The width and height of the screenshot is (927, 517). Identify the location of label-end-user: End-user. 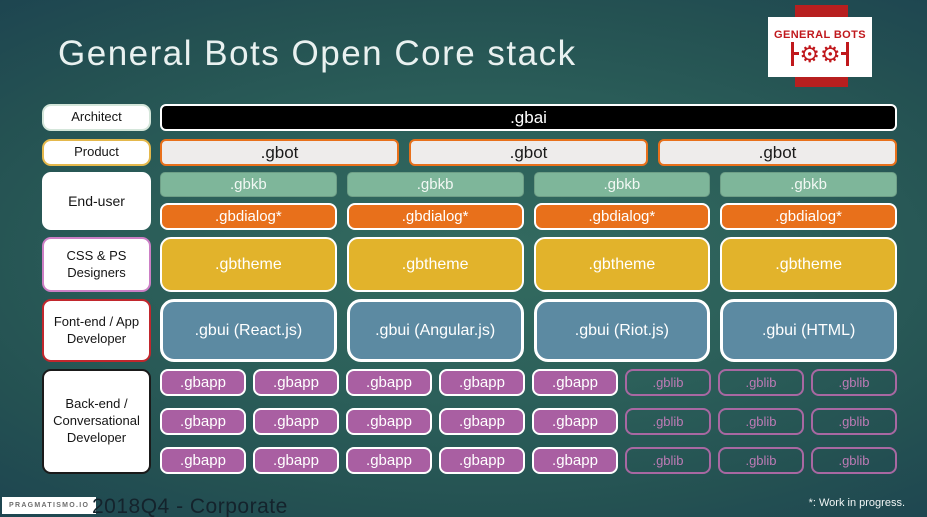
(96, 201).